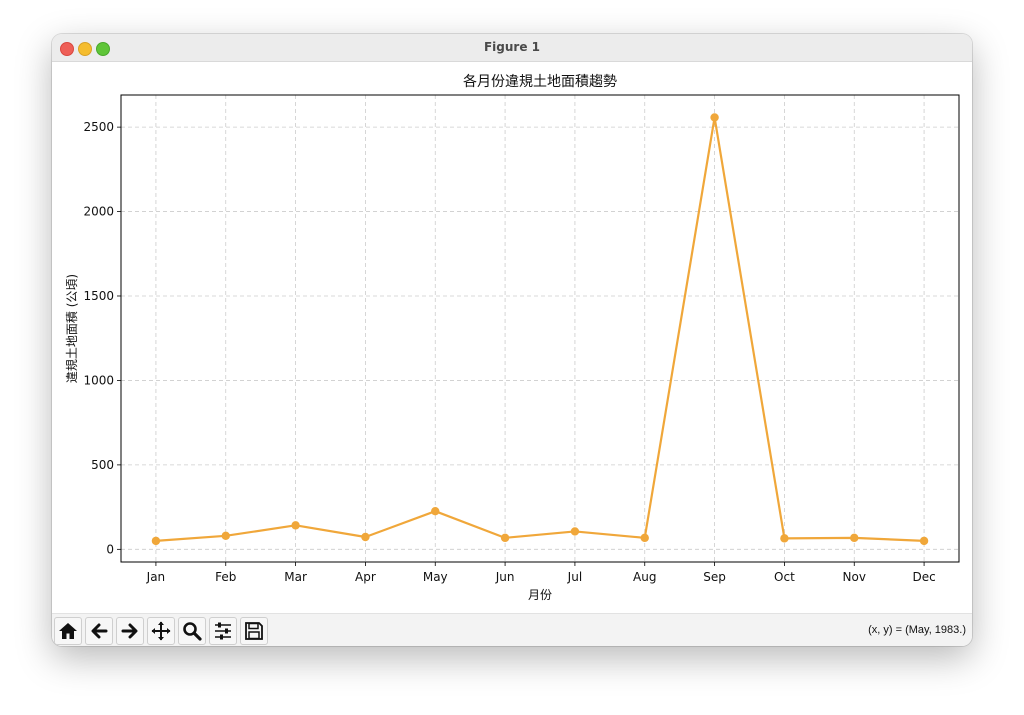 This screenshot has height=715, width=1024. What do you see at coordinates (98, 212) in the screenshot?
I see `y-tick-label: 2000` at bounding box center [98, 212].